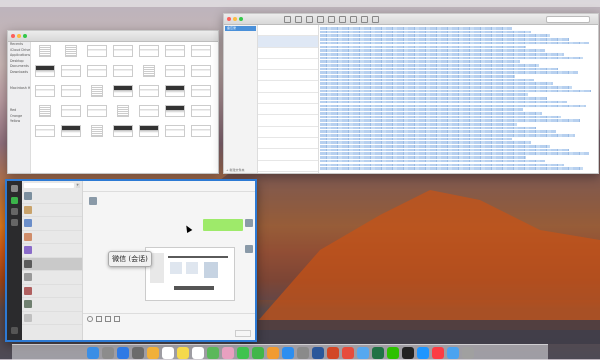  Describe the element at coordinates (14, 222) in the screenshot. I see `favorites-icon` at that location.